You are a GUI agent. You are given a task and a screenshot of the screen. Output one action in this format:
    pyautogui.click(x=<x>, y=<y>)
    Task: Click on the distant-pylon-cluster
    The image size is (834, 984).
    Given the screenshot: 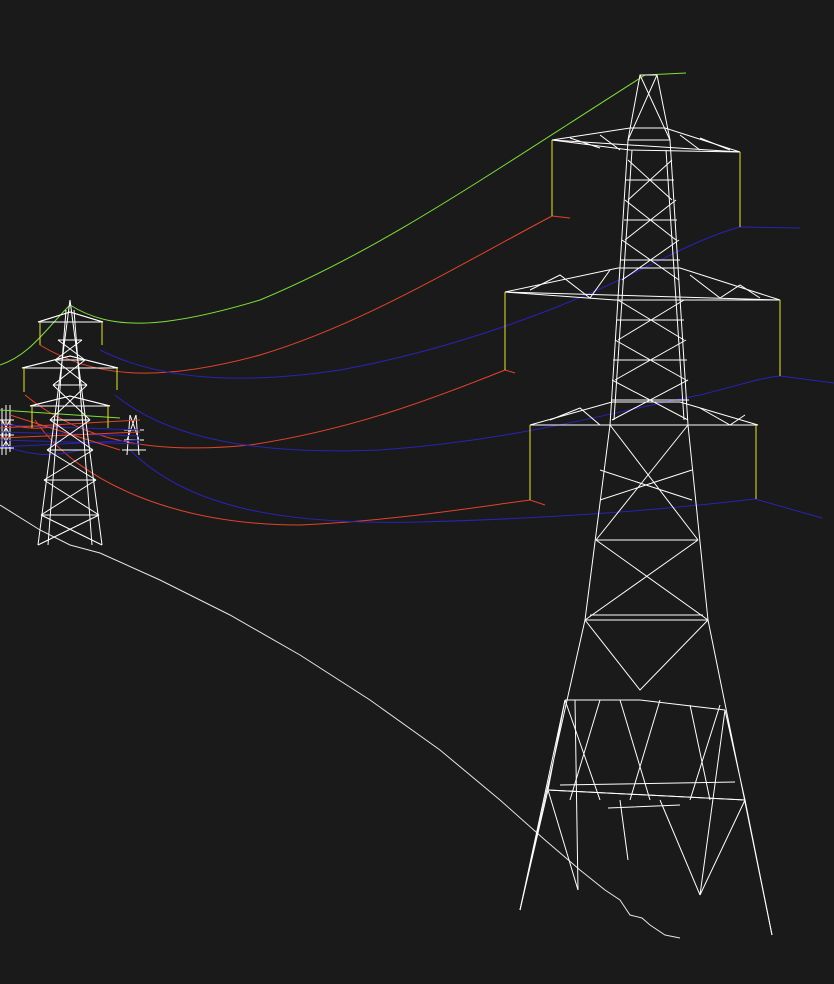 What is the action you would take?
    pyautogui.click(x=73, y=430)
    